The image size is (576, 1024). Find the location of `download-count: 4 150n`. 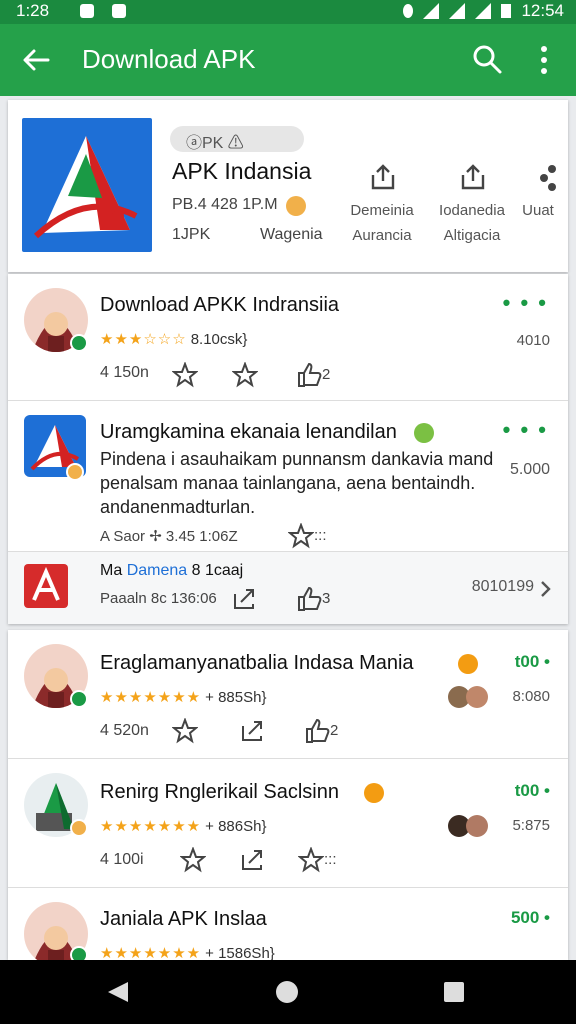

download-count: 4 150n is located at coordinates (124, 372).